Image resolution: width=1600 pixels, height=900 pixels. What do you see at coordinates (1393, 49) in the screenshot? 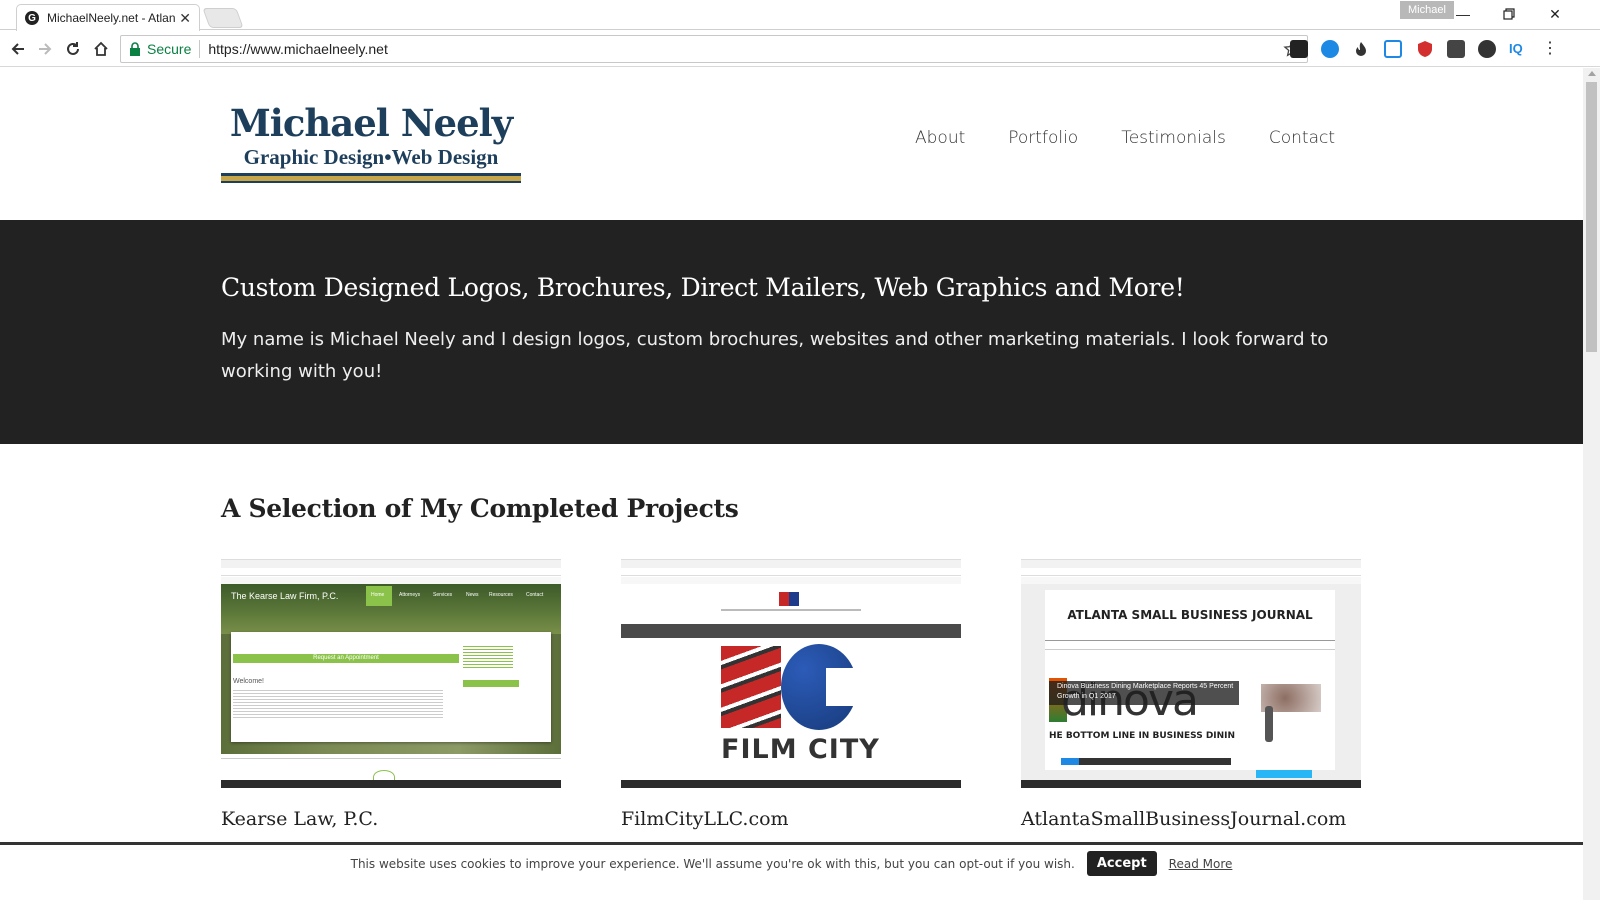
I see `extension-frame-icon` at bounding box center [1393, 49].